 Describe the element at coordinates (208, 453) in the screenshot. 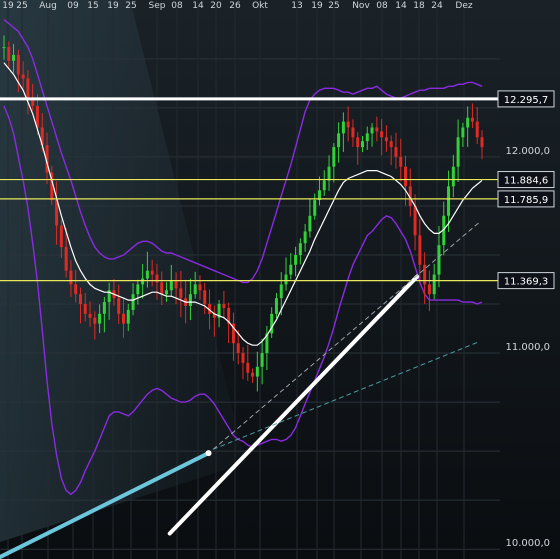

I see `trend-anchor-dot` at that location.